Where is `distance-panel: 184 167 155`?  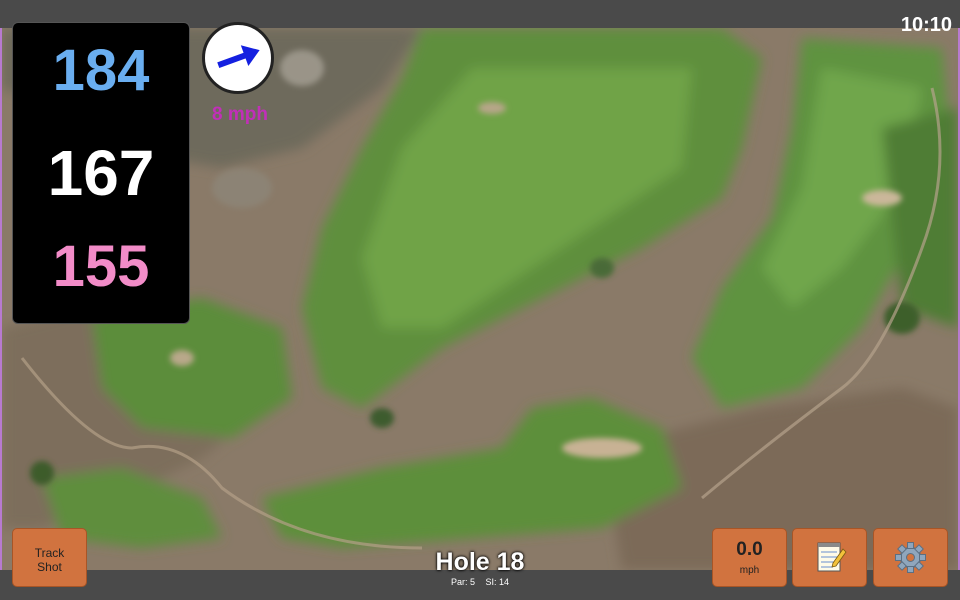 distance-panel: 184 167 155 is located at coordinates (101, 173).